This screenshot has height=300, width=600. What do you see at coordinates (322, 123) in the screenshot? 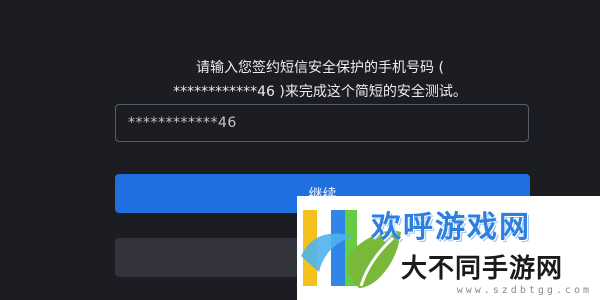
I see `phone-number-input` at bounding box center [322, 123].